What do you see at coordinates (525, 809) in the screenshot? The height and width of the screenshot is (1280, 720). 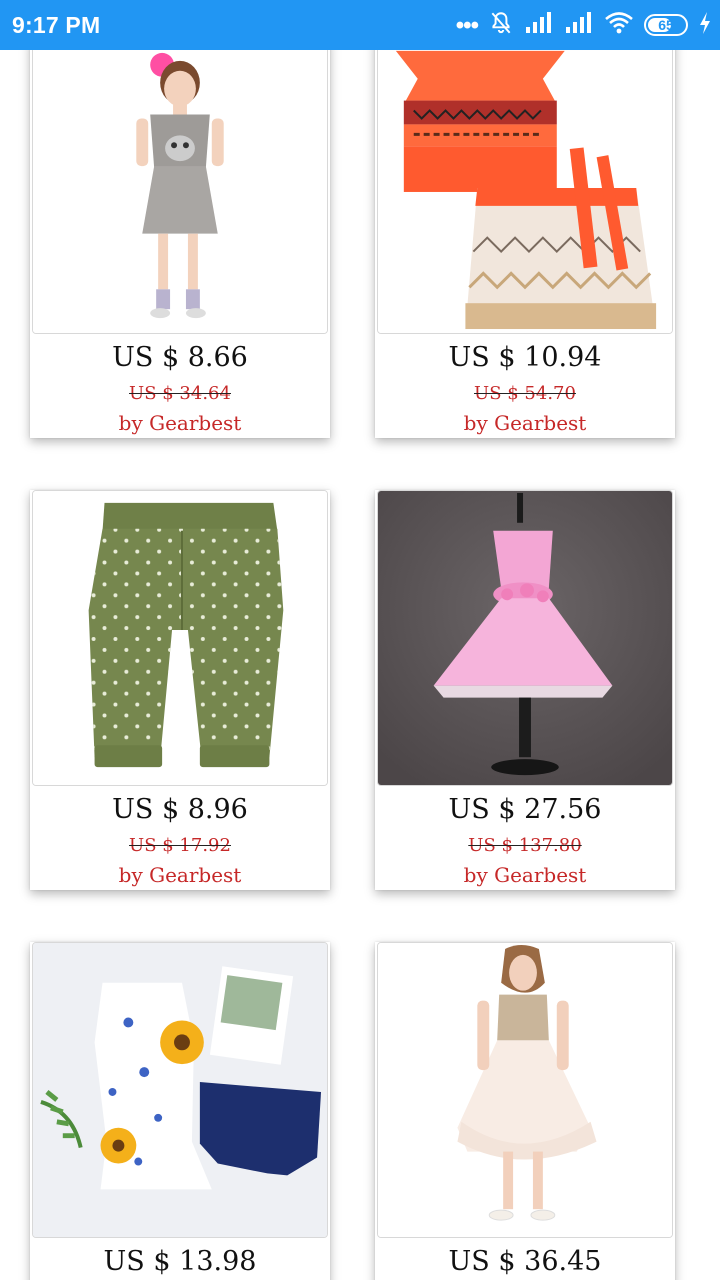 I see `product-price: US $ 27.56` at bounding box center [525, 809].